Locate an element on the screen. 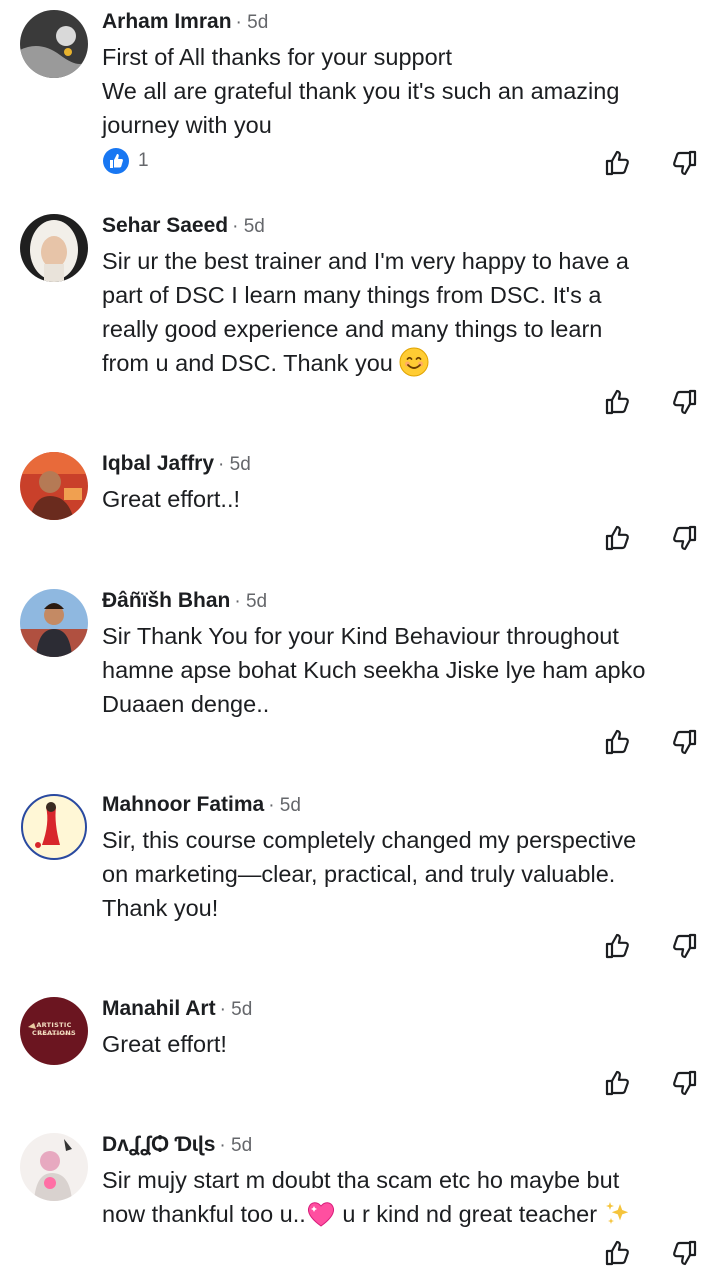 Image resolution: width=726 pixels, height=1280 pixels. avatar: ARTISTIC CREATIONS is located at coordinates (54, 1031).